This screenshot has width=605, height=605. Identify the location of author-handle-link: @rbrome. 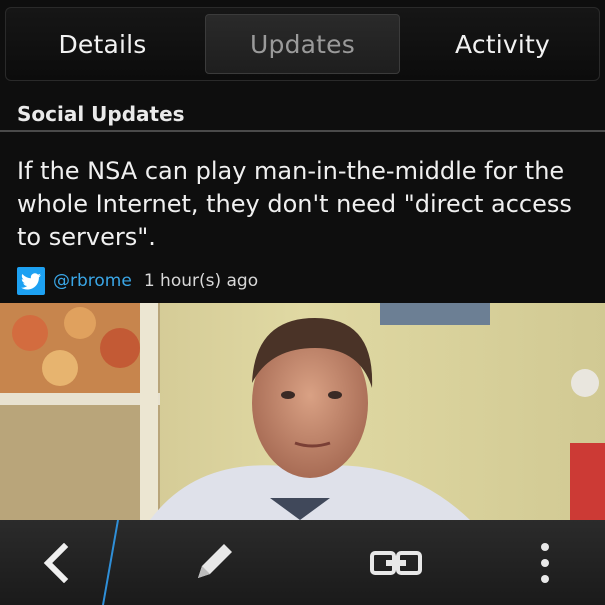
(92, 281).